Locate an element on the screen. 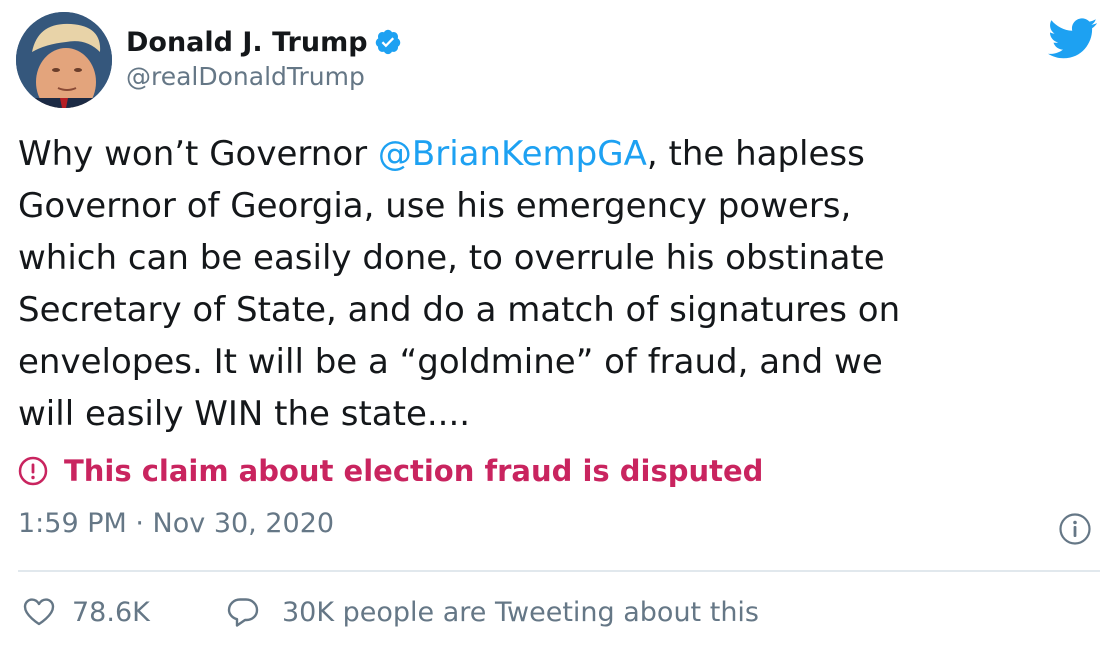 Image resolution: width=1111 pixels, height=646 pixels. author-name-row: Donald J. Trump is located at coordinates (264, 42).